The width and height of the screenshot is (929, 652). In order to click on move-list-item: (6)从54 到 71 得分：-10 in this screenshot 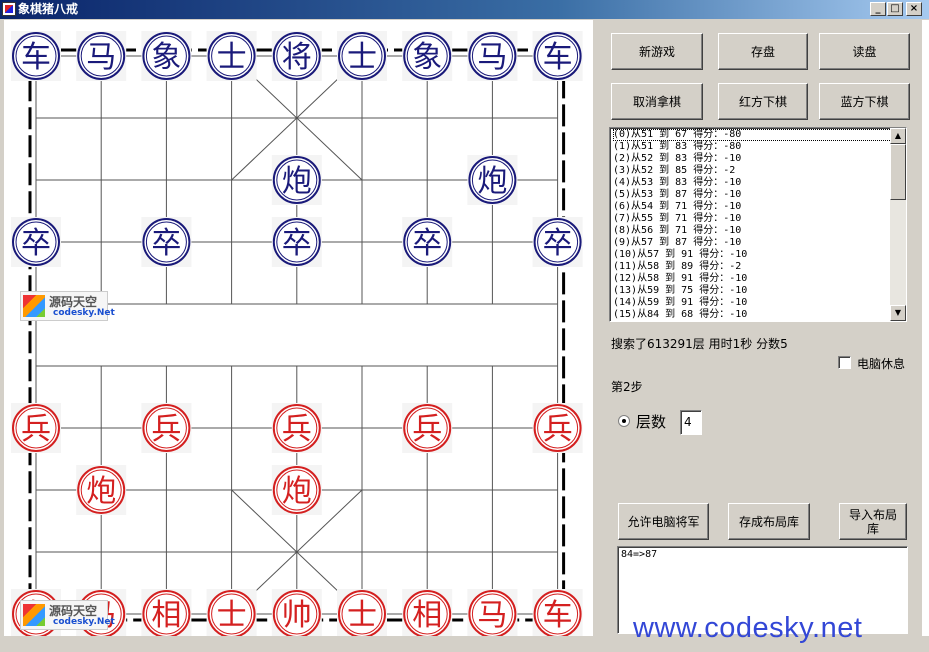, I will do `click(759, 207)`.